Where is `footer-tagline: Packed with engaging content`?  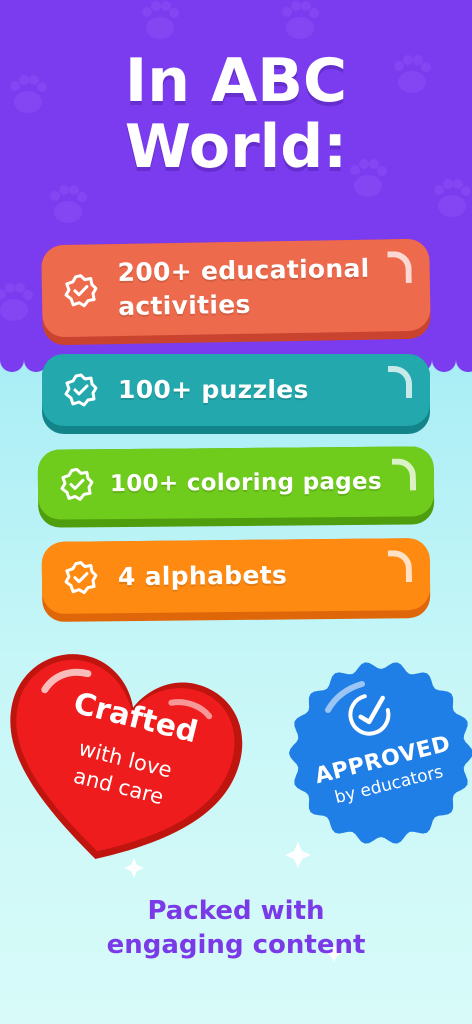 footer-tagline: Packed with engaging content is located at coordinates (236, 928).